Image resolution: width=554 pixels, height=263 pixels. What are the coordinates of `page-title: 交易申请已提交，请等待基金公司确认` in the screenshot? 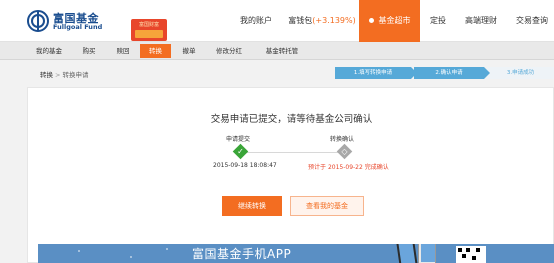 It's located at (291, 119).